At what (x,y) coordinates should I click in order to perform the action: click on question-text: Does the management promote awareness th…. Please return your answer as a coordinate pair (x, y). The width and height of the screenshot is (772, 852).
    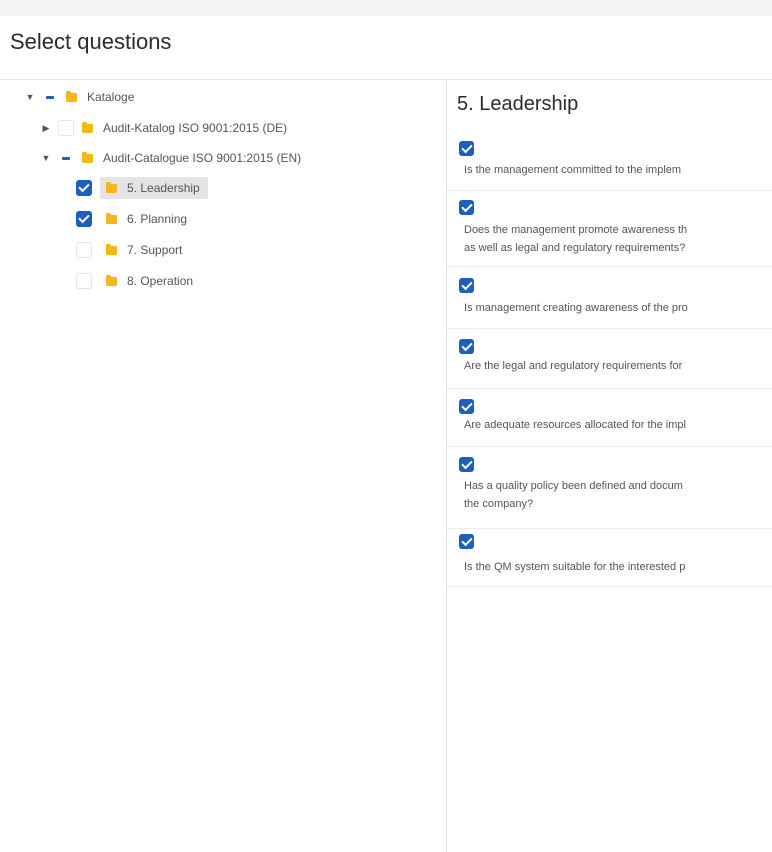
    Looking at the image, I should click on (575, 239).